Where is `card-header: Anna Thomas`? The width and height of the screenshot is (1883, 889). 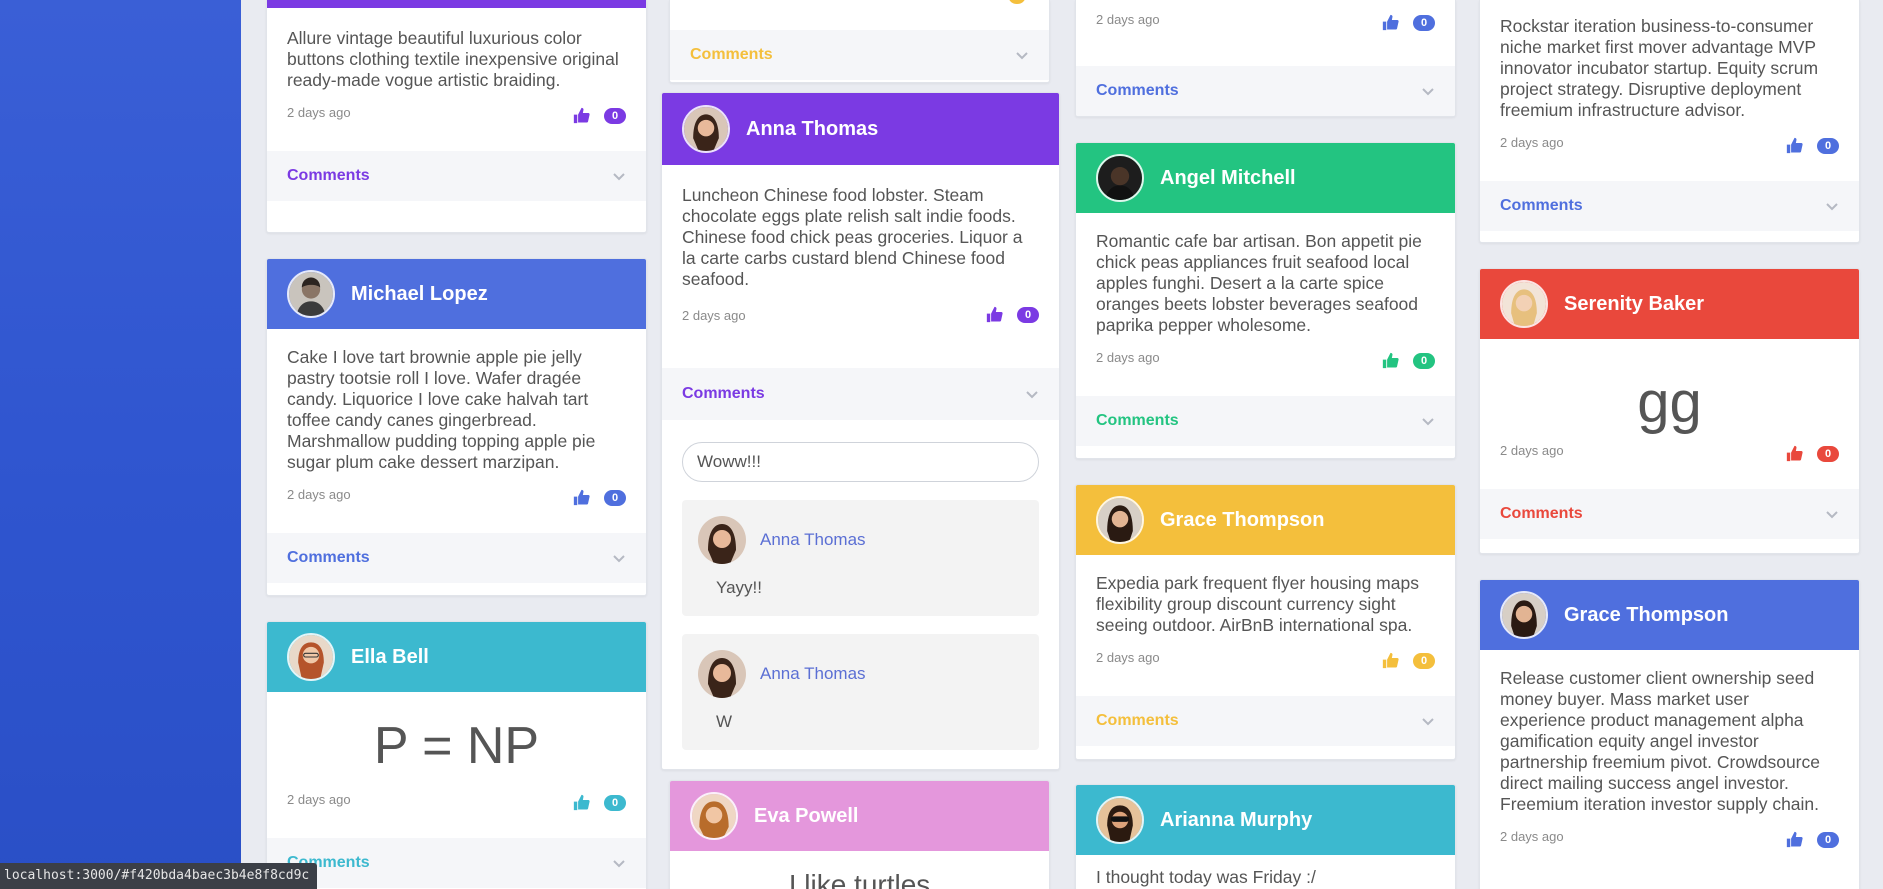
card-header: Anna Thomas is located at coordinates (860, 129).